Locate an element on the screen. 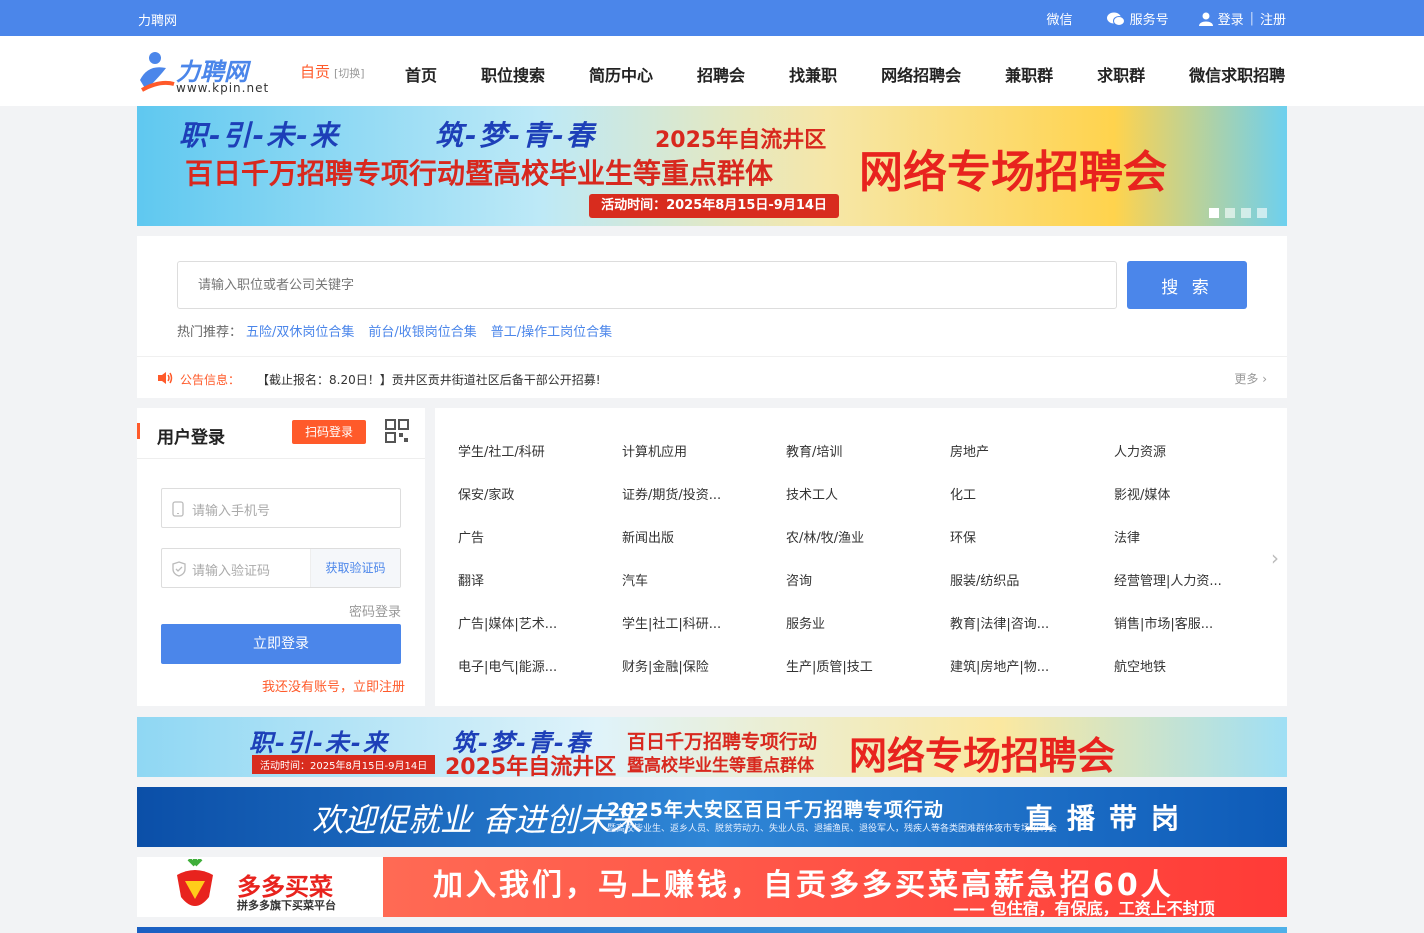 Image resolution: width=1424 pixels, height=933 pixels. nav-part-time-group: 兼职群 is located at coordinates (1029, 74).